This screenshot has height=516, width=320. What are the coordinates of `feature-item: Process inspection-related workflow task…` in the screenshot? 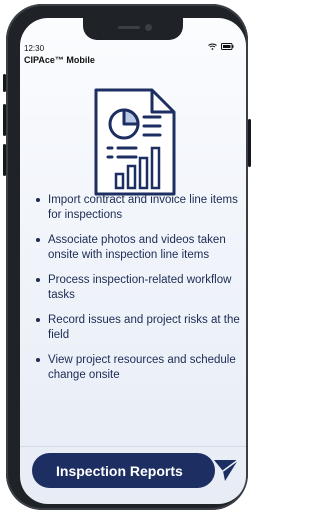 It's located at (140, 288).